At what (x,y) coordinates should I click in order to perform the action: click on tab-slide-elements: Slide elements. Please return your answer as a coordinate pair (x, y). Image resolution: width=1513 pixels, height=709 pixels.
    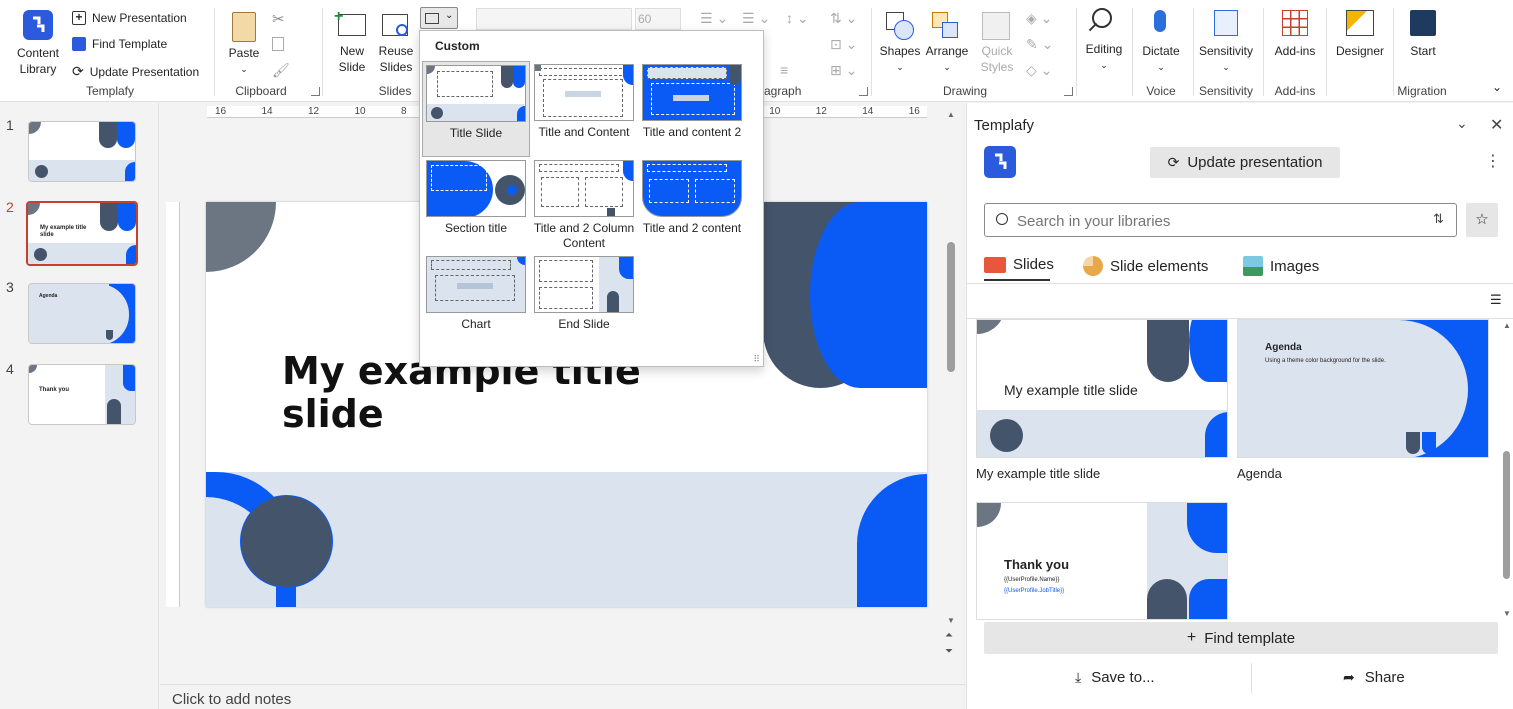
    Looking at the image, I should click on (1145, 266).